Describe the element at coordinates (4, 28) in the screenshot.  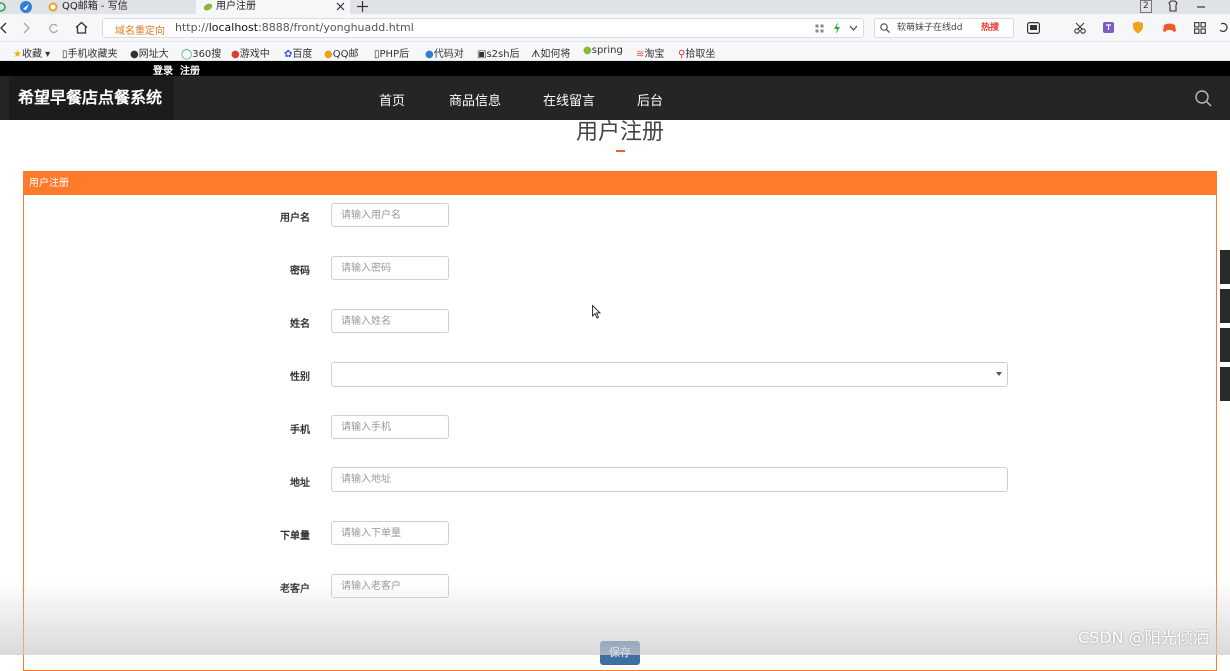
I see `back-icon` at that location.